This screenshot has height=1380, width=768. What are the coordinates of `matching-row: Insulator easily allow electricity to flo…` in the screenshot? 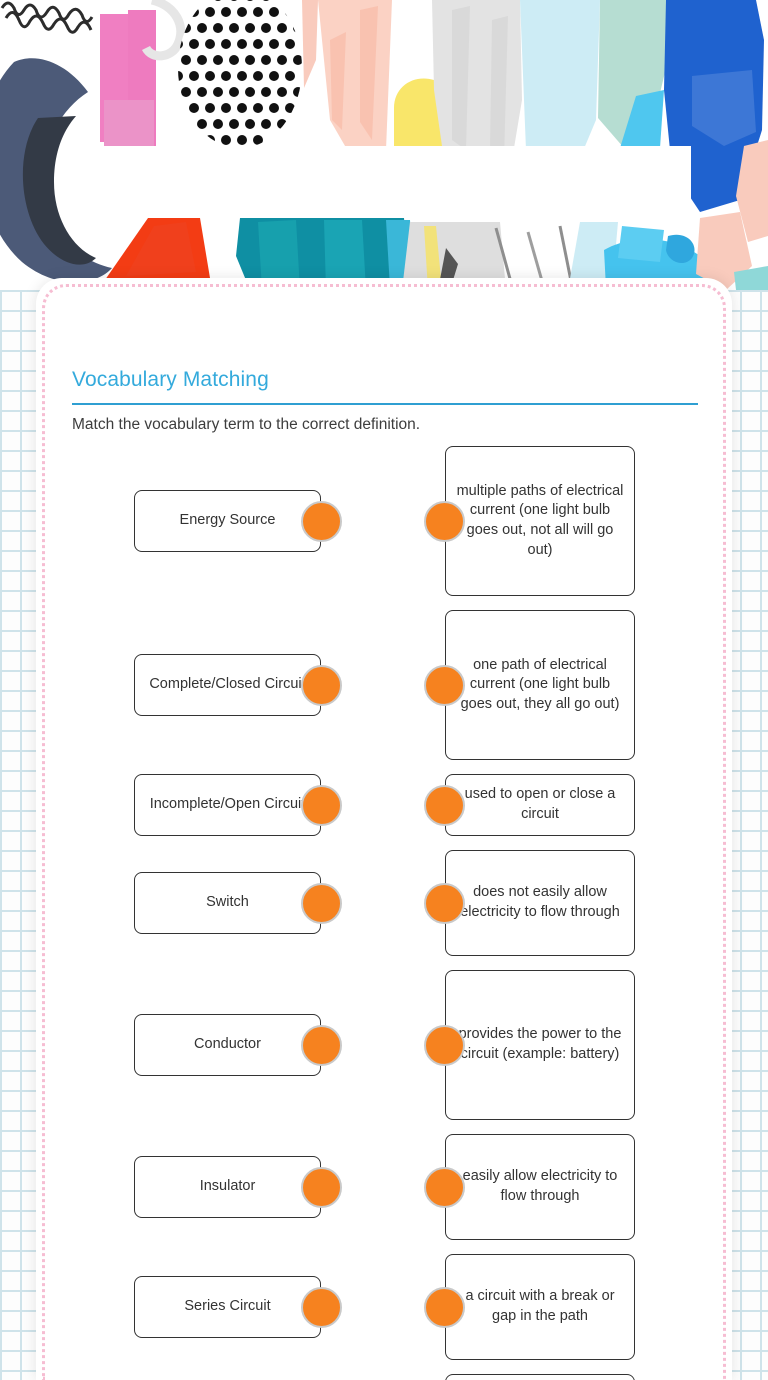 It's located at (384, 1187).